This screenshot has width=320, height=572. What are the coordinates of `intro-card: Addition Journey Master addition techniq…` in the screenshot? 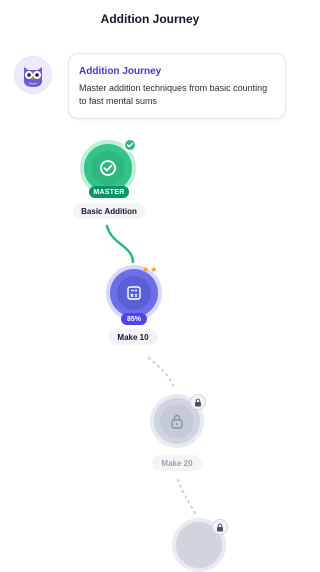 It's located at (177, 86).